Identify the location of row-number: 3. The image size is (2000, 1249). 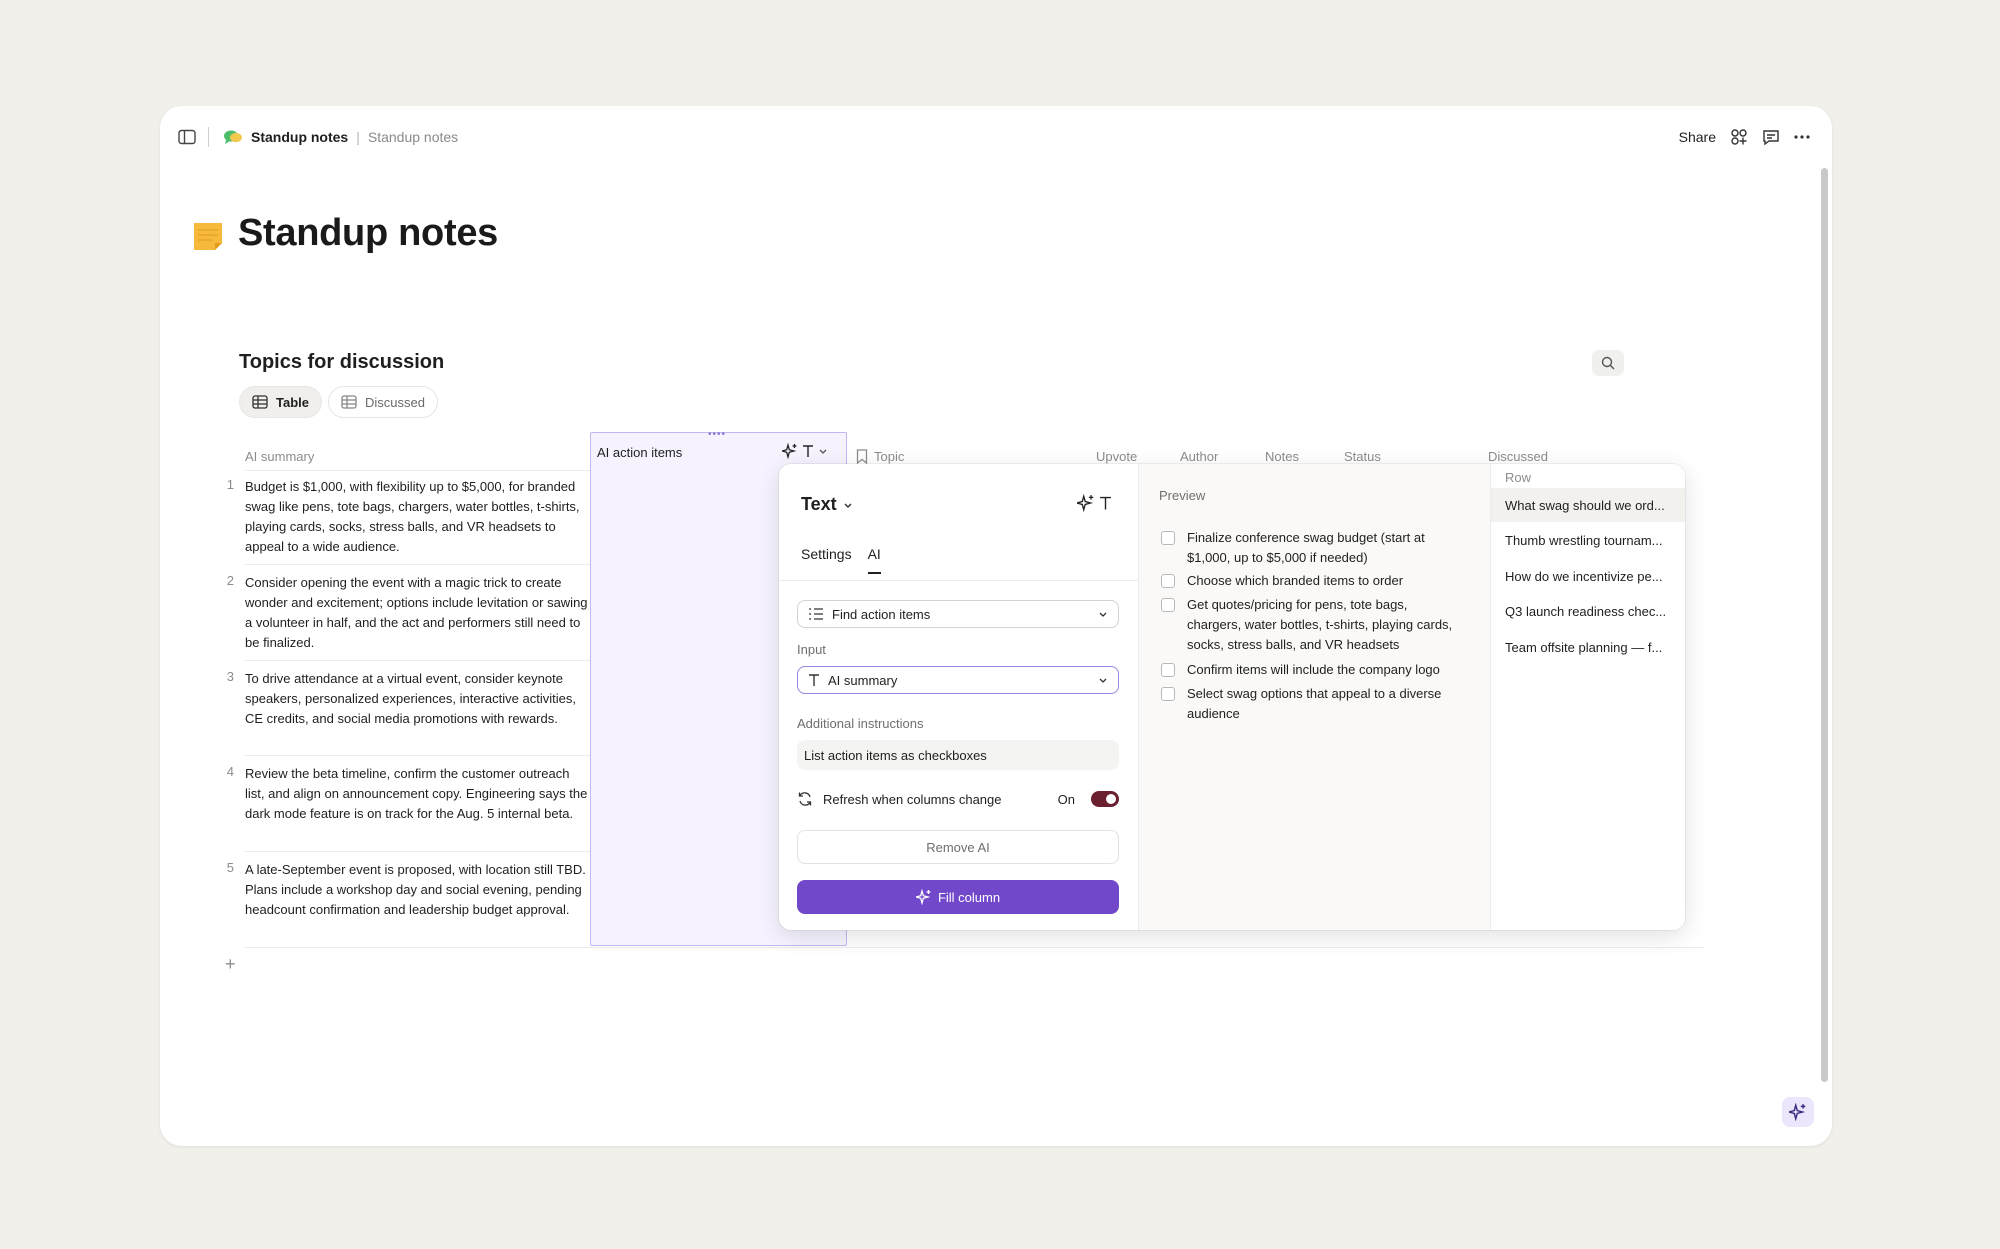
(230, 676).